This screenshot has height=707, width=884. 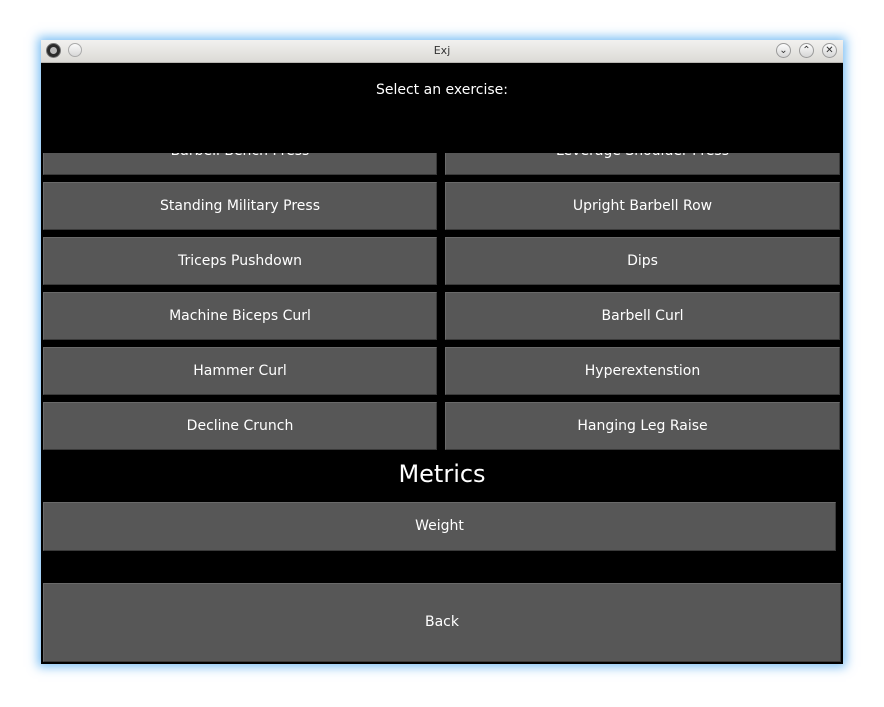 I want to click on close-icon: ✕, so click(x=829, y=50).